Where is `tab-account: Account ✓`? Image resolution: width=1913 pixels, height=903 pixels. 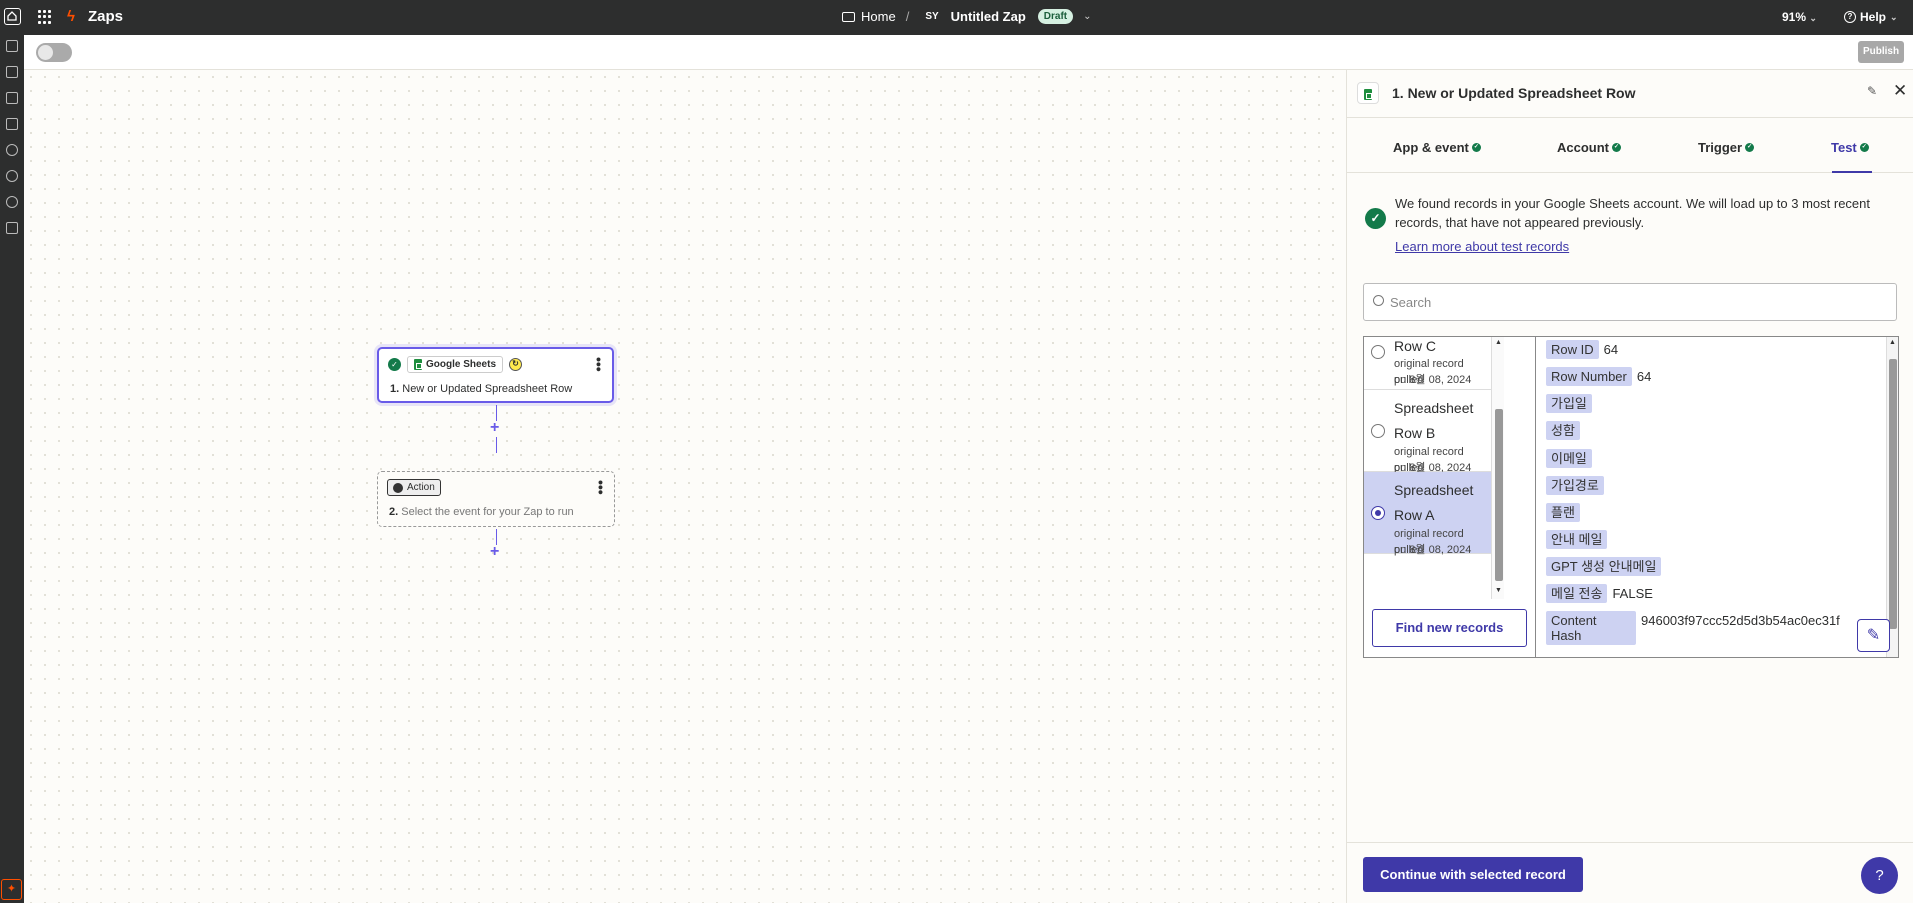
tab-account: Account ✓ is located at coordinates (1589, 147).